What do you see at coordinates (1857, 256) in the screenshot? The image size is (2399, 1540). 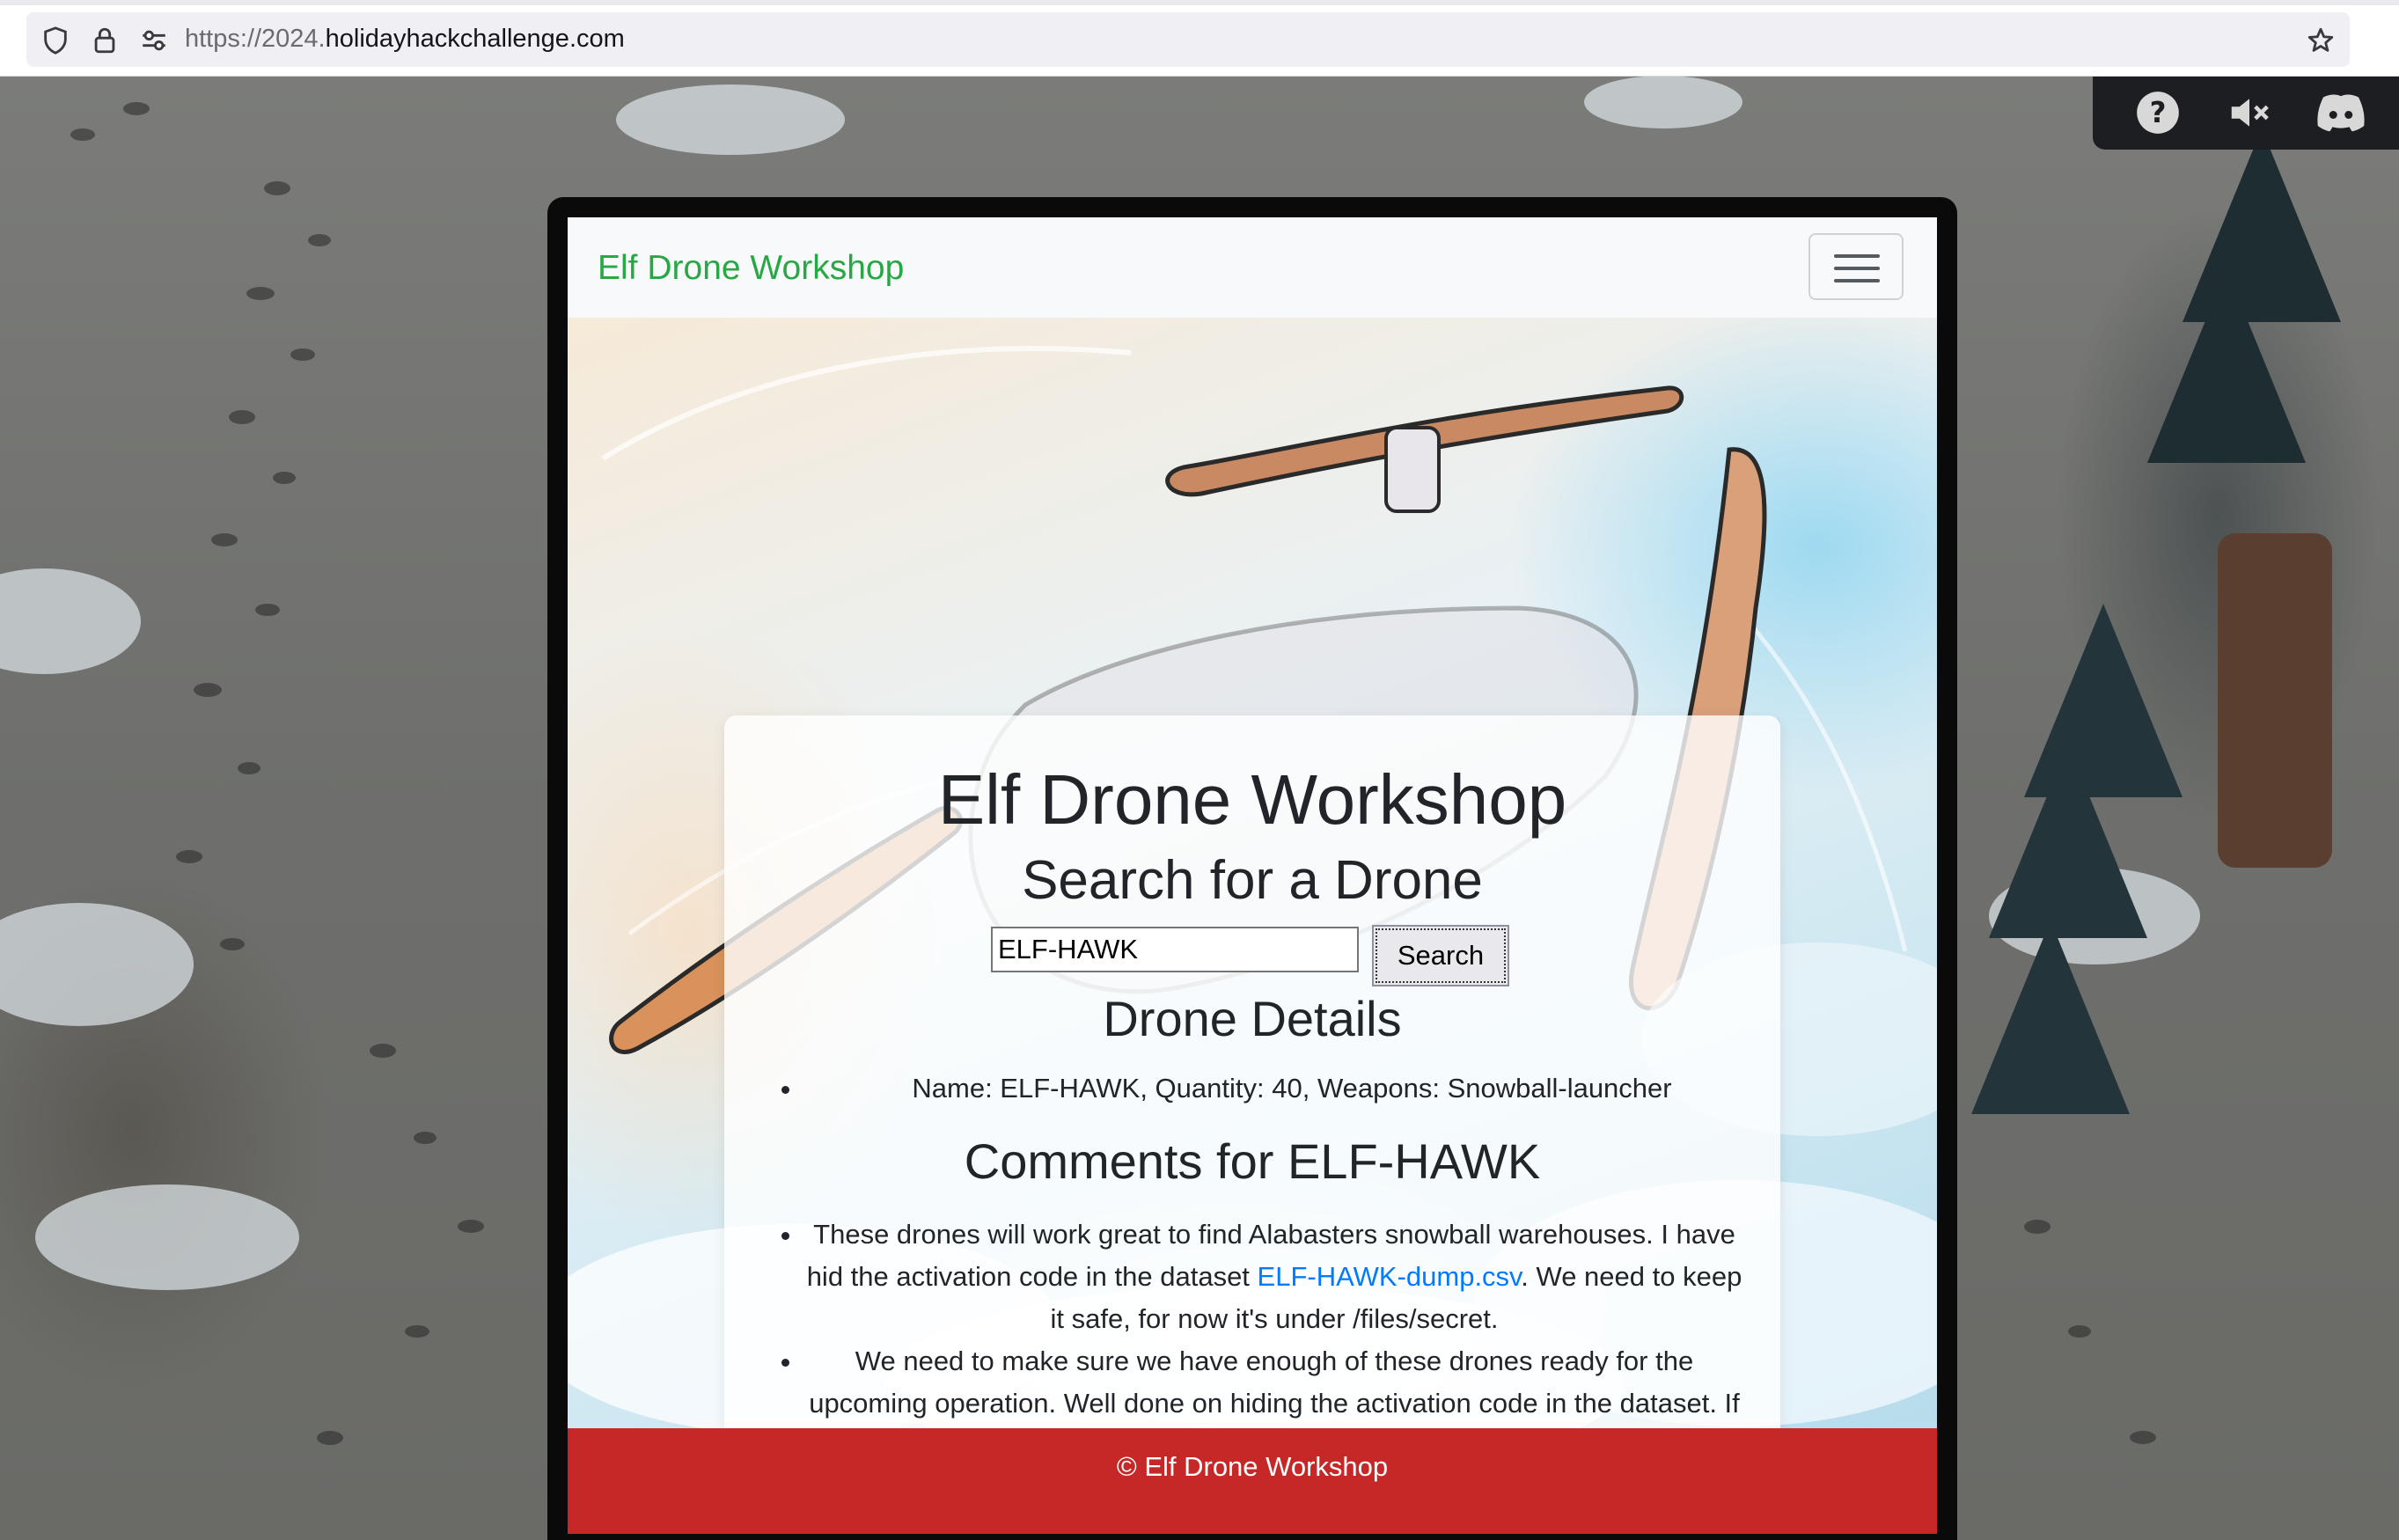 I see `hamburger-icon` at bounding box center [1857, 256].